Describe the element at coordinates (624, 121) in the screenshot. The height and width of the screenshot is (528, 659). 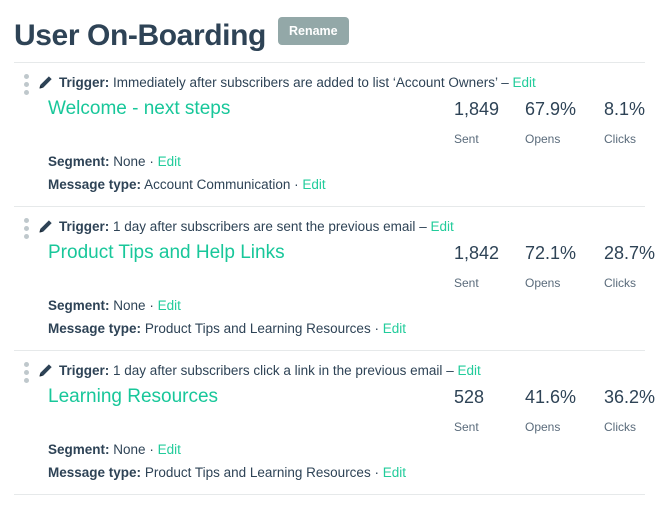
I see `stat-clicks: 8.1% Clicks` at that location.